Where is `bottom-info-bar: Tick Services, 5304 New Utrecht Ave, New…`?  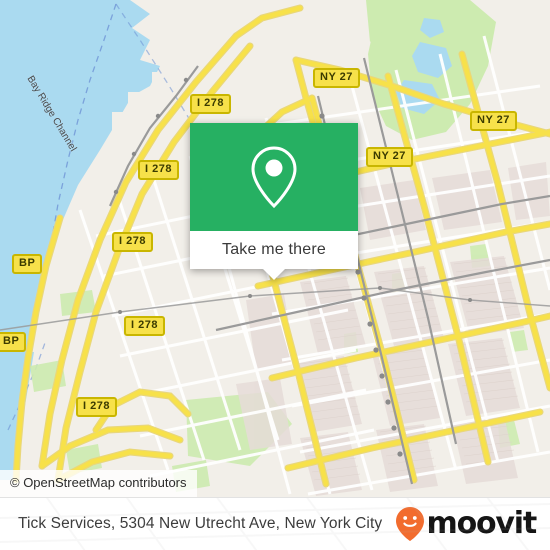 bottom-info-bar: Tick Services, 5304 New Utrecht Ave, New… is located at coordinates (275, 523).